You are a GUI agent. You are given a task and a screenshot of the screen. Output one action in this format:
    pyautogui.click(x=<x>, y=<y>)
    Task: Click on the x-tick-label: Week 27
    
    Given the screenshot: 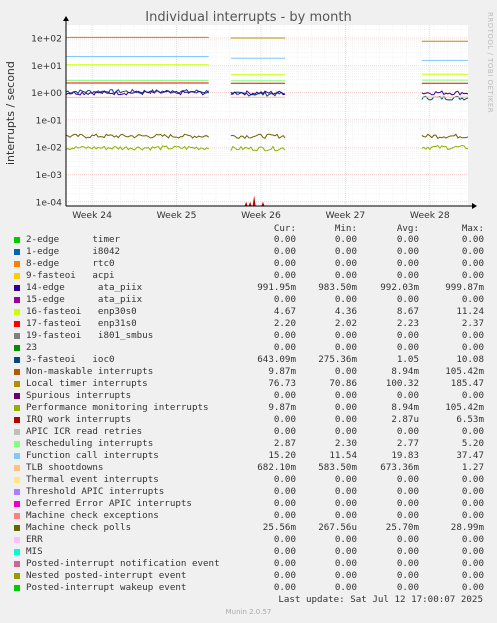 What is the action you would take?
    pyautogui.click(x=345, y=215)
    